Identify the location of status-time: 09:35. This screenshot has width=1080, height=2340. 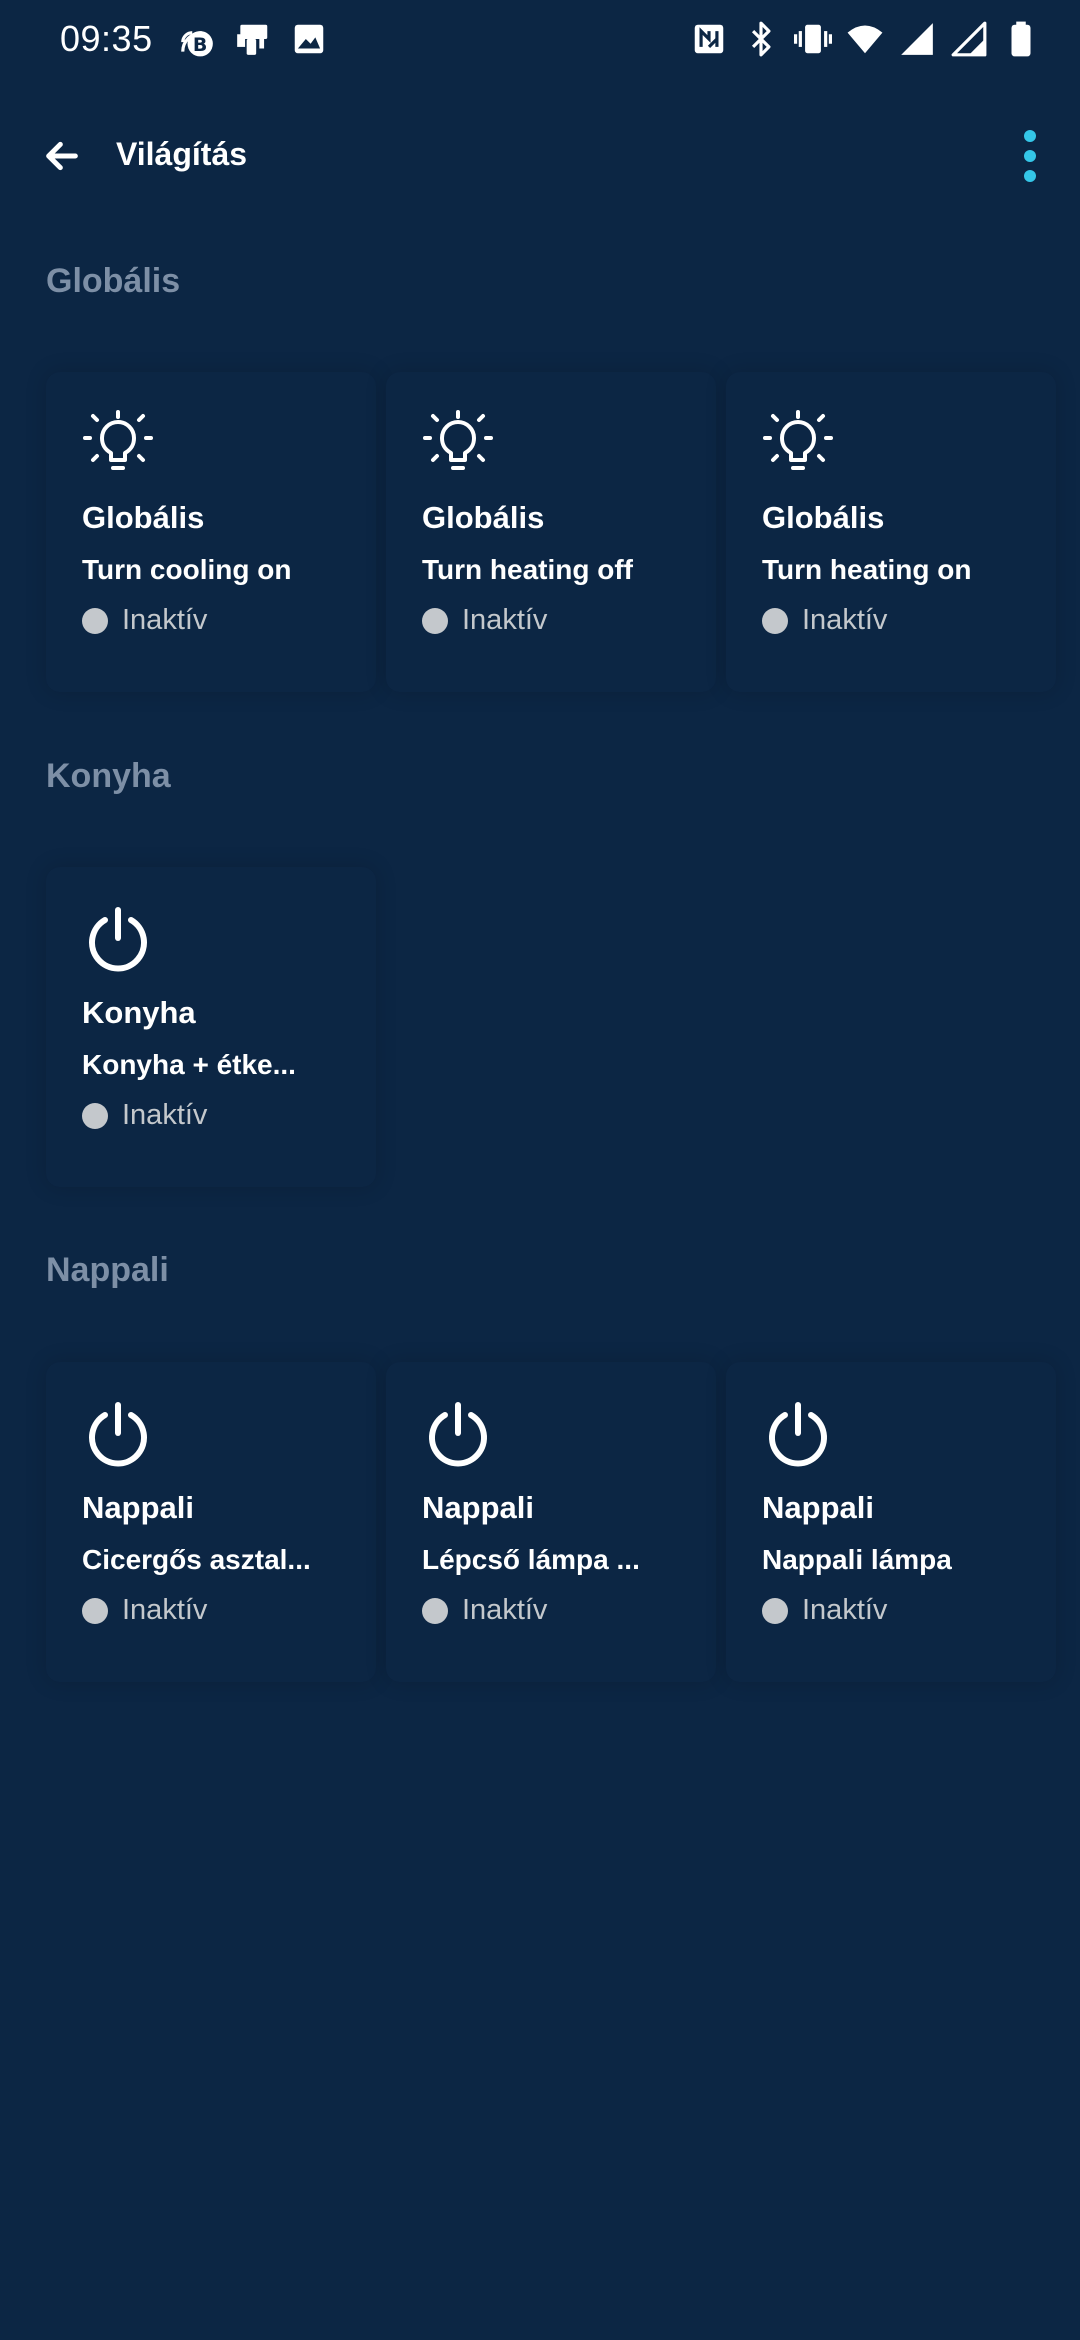
(106, 38).